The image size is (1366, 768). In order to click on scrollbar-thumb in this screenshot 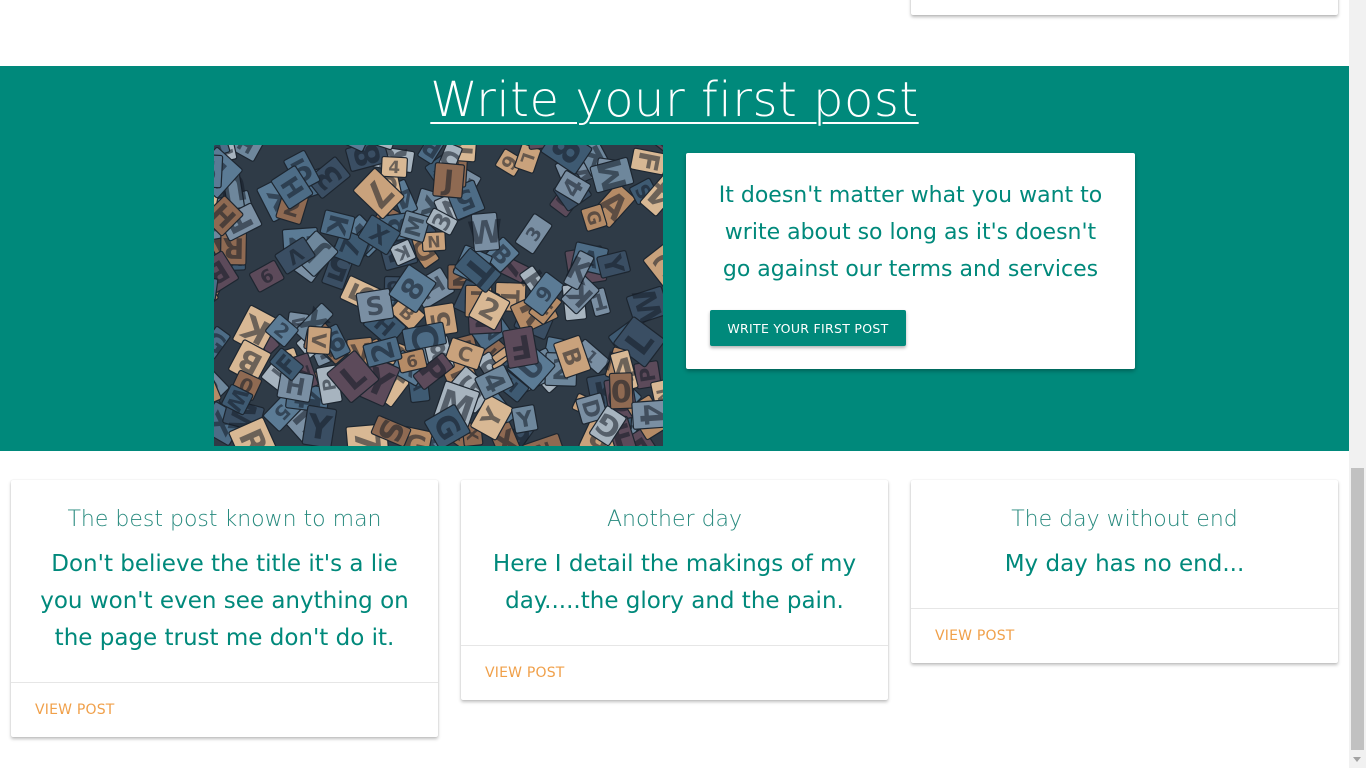, I will do `click(1357, 609)`.